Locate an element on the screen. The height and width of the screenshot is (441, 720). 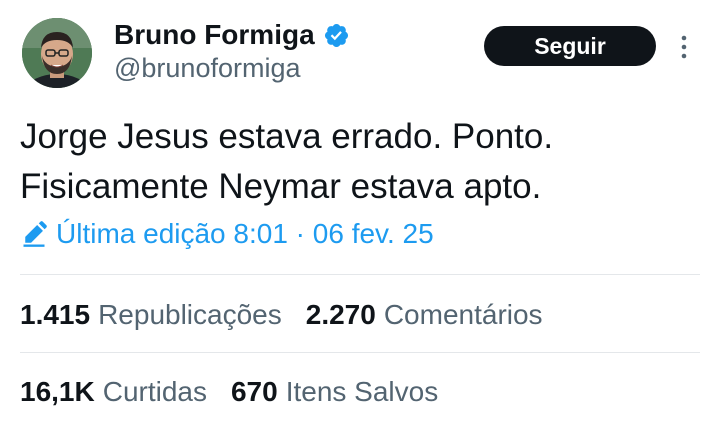
likes-stat: 16,1K Curtidas is located at coordinates (113, 392).